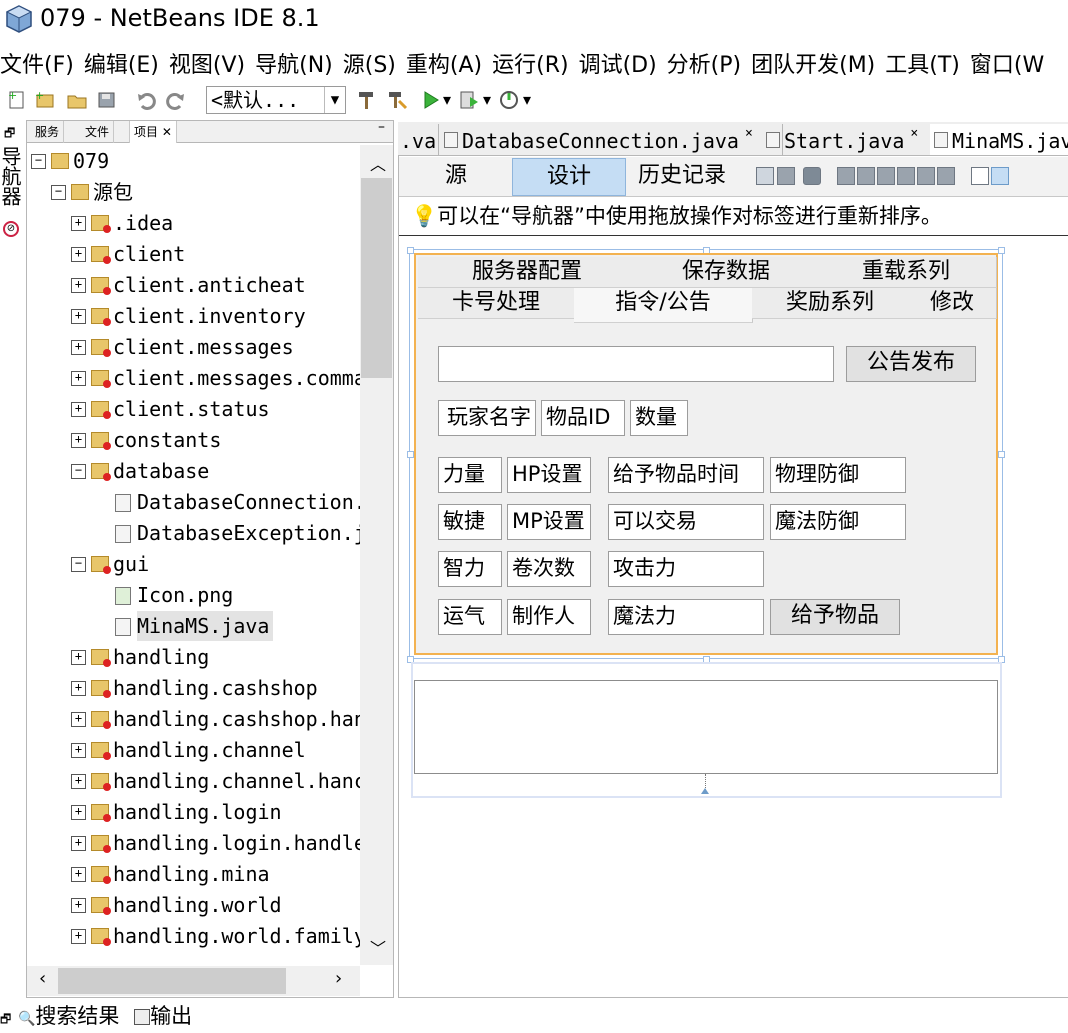  Describe the element at coordinates (431, 100) in the screenshot. I see `run-icon` at that location.